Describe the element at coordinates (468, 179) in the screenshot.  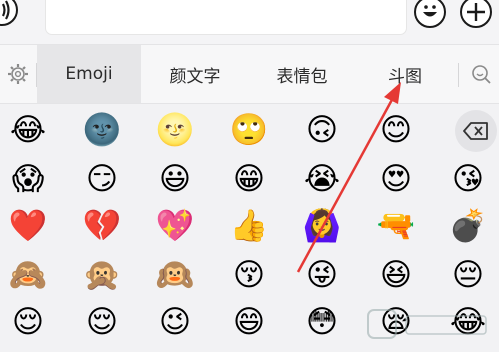
I see `emoji-key: 😘` at that location.